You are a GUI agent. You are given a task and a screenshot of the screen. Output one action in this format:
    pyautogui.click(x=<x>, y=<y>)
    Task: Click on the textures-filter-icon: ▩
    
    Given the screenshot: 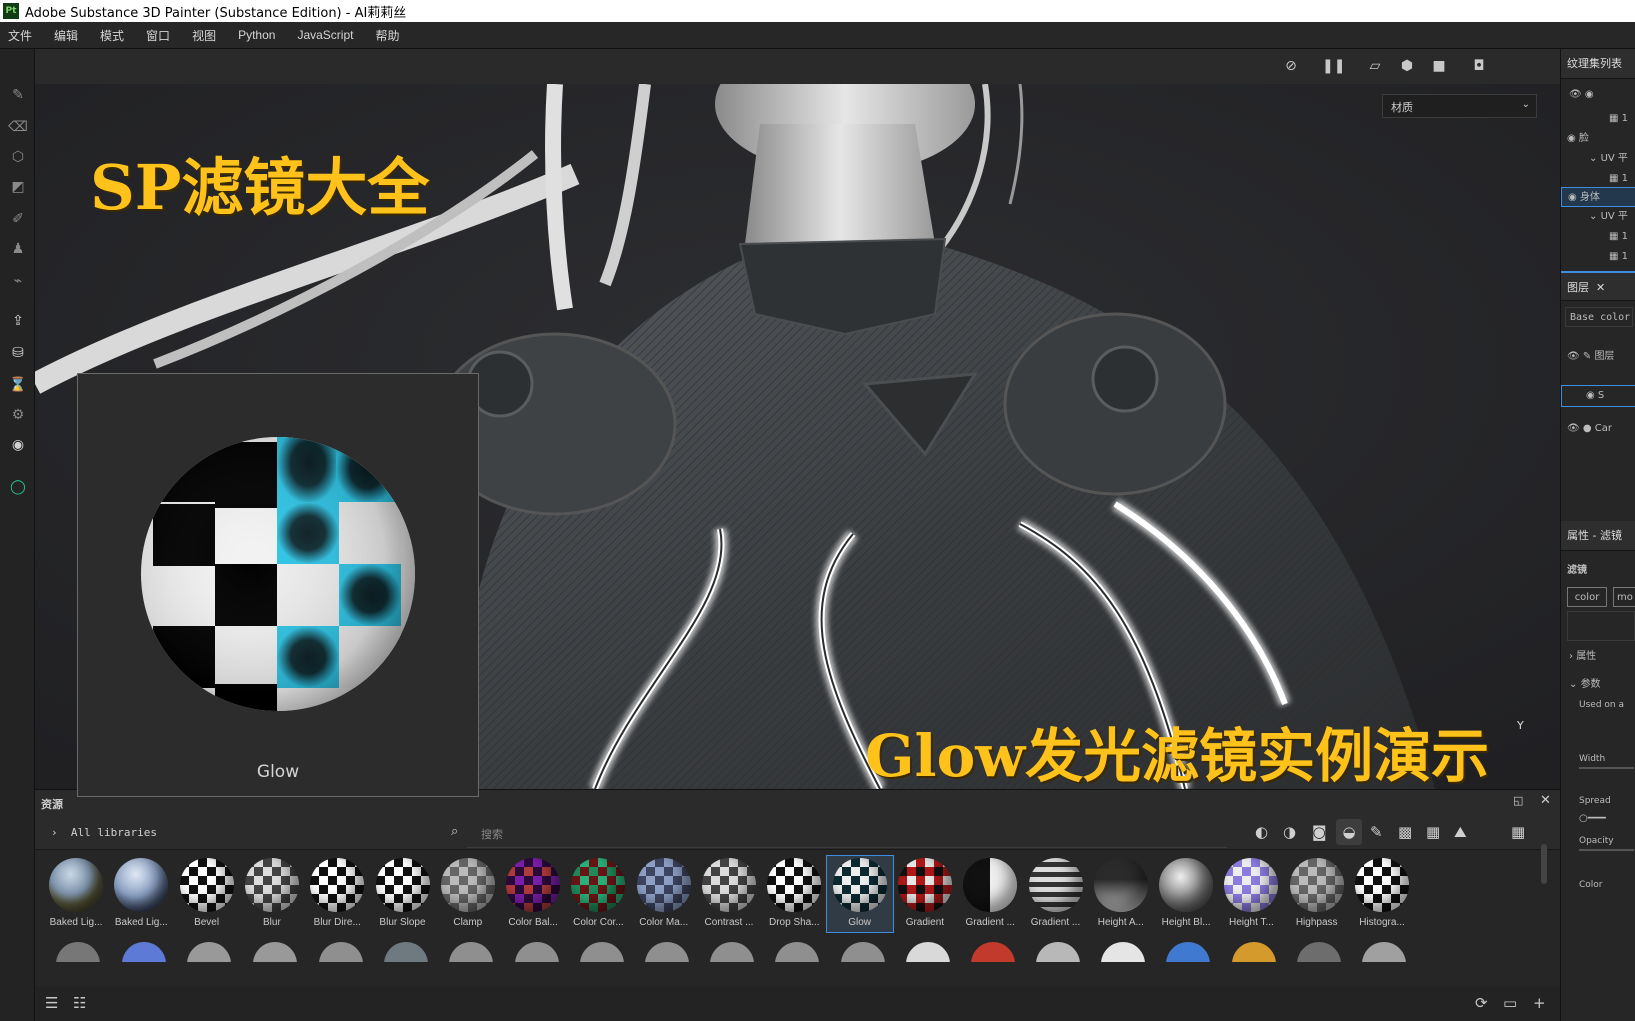 What is the action you would take?
    pyautogui.click(x=1405, y=832)
    